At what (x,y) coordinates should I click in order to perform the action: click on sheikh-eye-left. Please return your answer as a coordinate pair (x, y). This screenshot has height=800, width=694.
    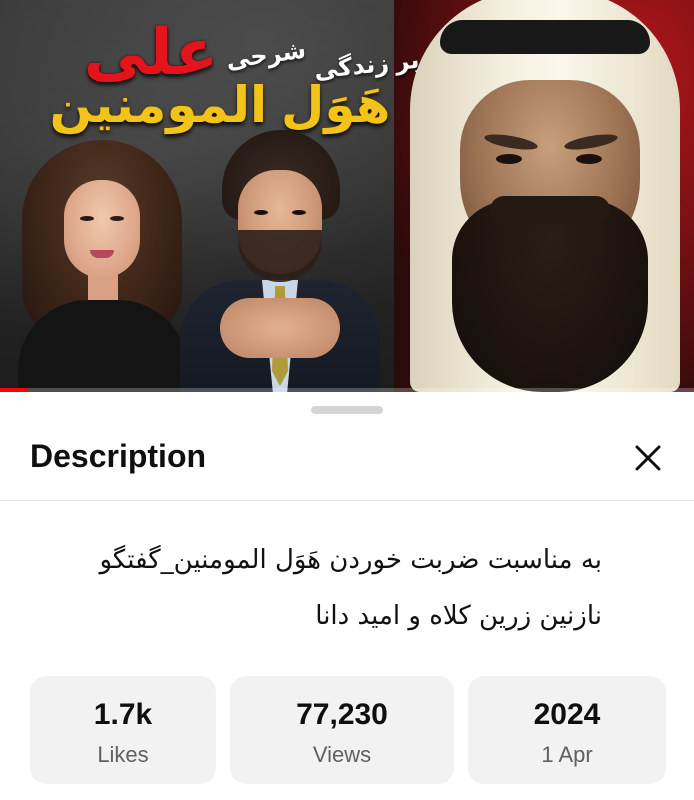
    Looking at the image, I should click on (509, 159).